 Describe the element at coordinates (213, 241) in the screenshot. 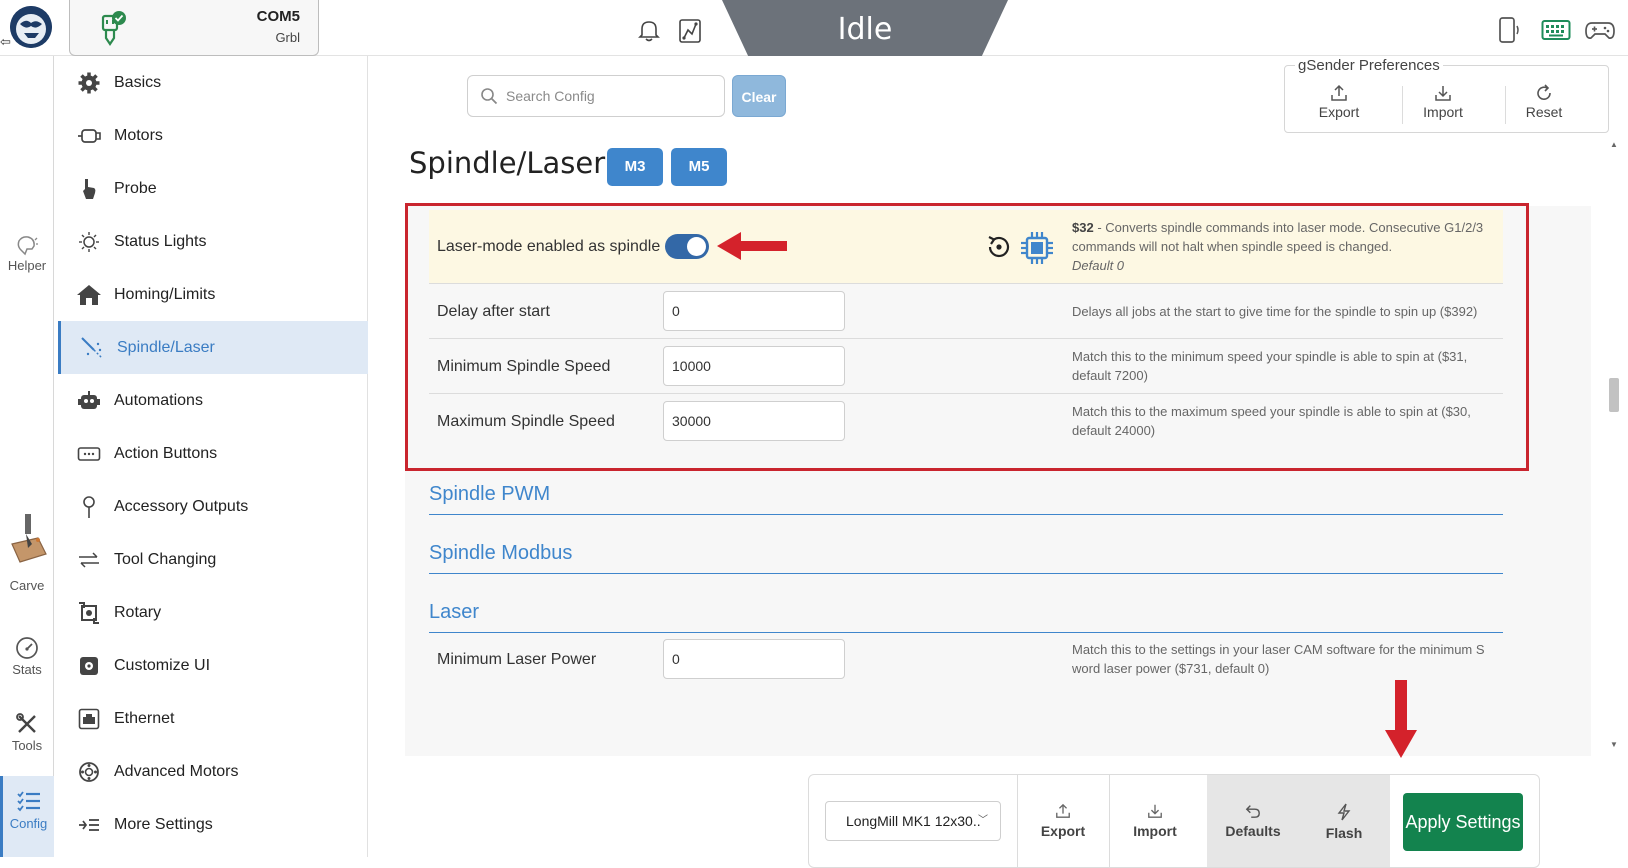

I see `nav-item-status-lights: Status Lights` at that location.